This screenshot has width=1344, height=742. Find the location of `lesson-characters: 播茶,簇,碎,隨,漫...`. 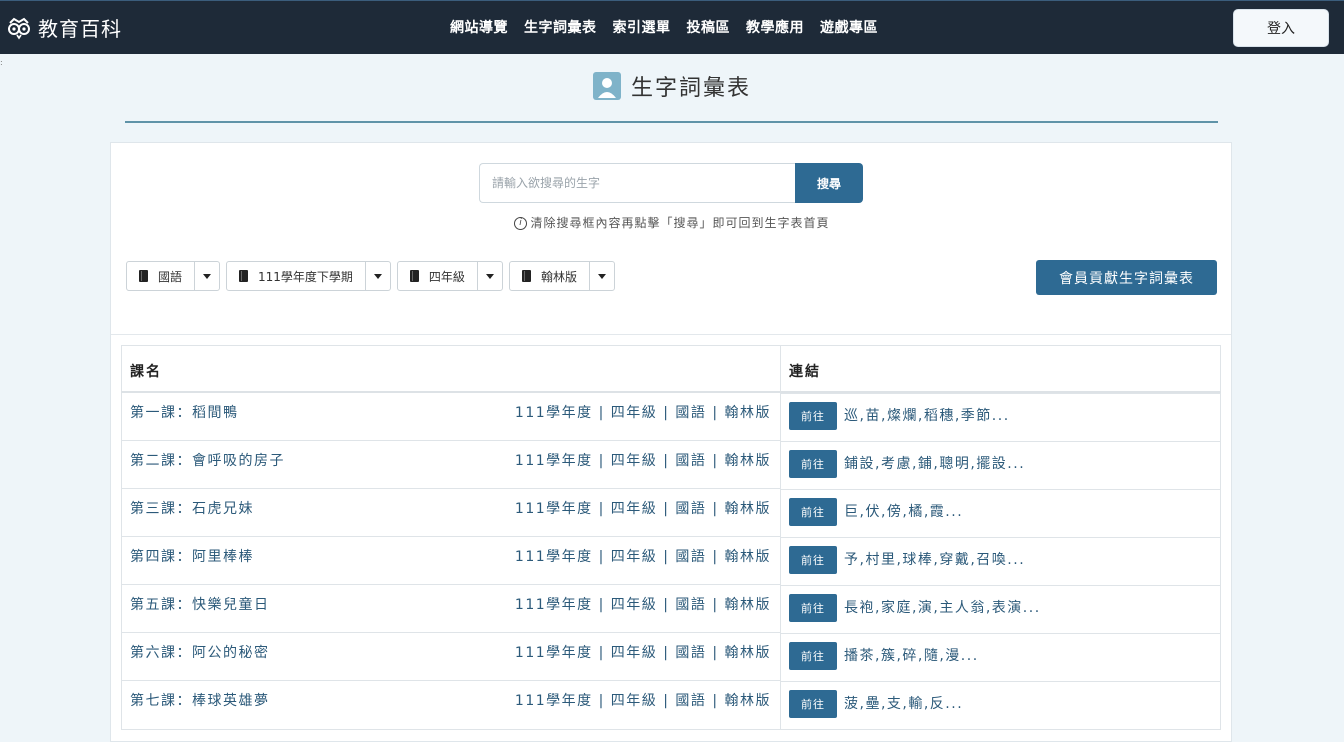

lesson-characters: 播茶,簇,碎,隨,漫... is located at coordinates (911, 655).